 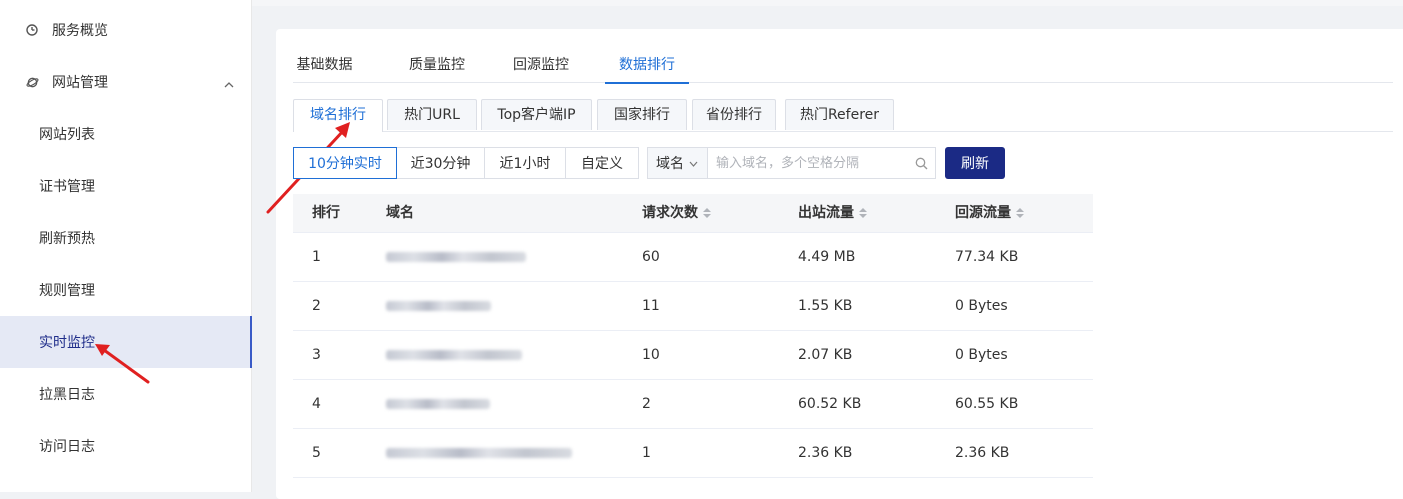 What do you see at coordinates (693, 163) in the screenshot?
I see `chevron-down-icon` at bounding box center [693, 163].